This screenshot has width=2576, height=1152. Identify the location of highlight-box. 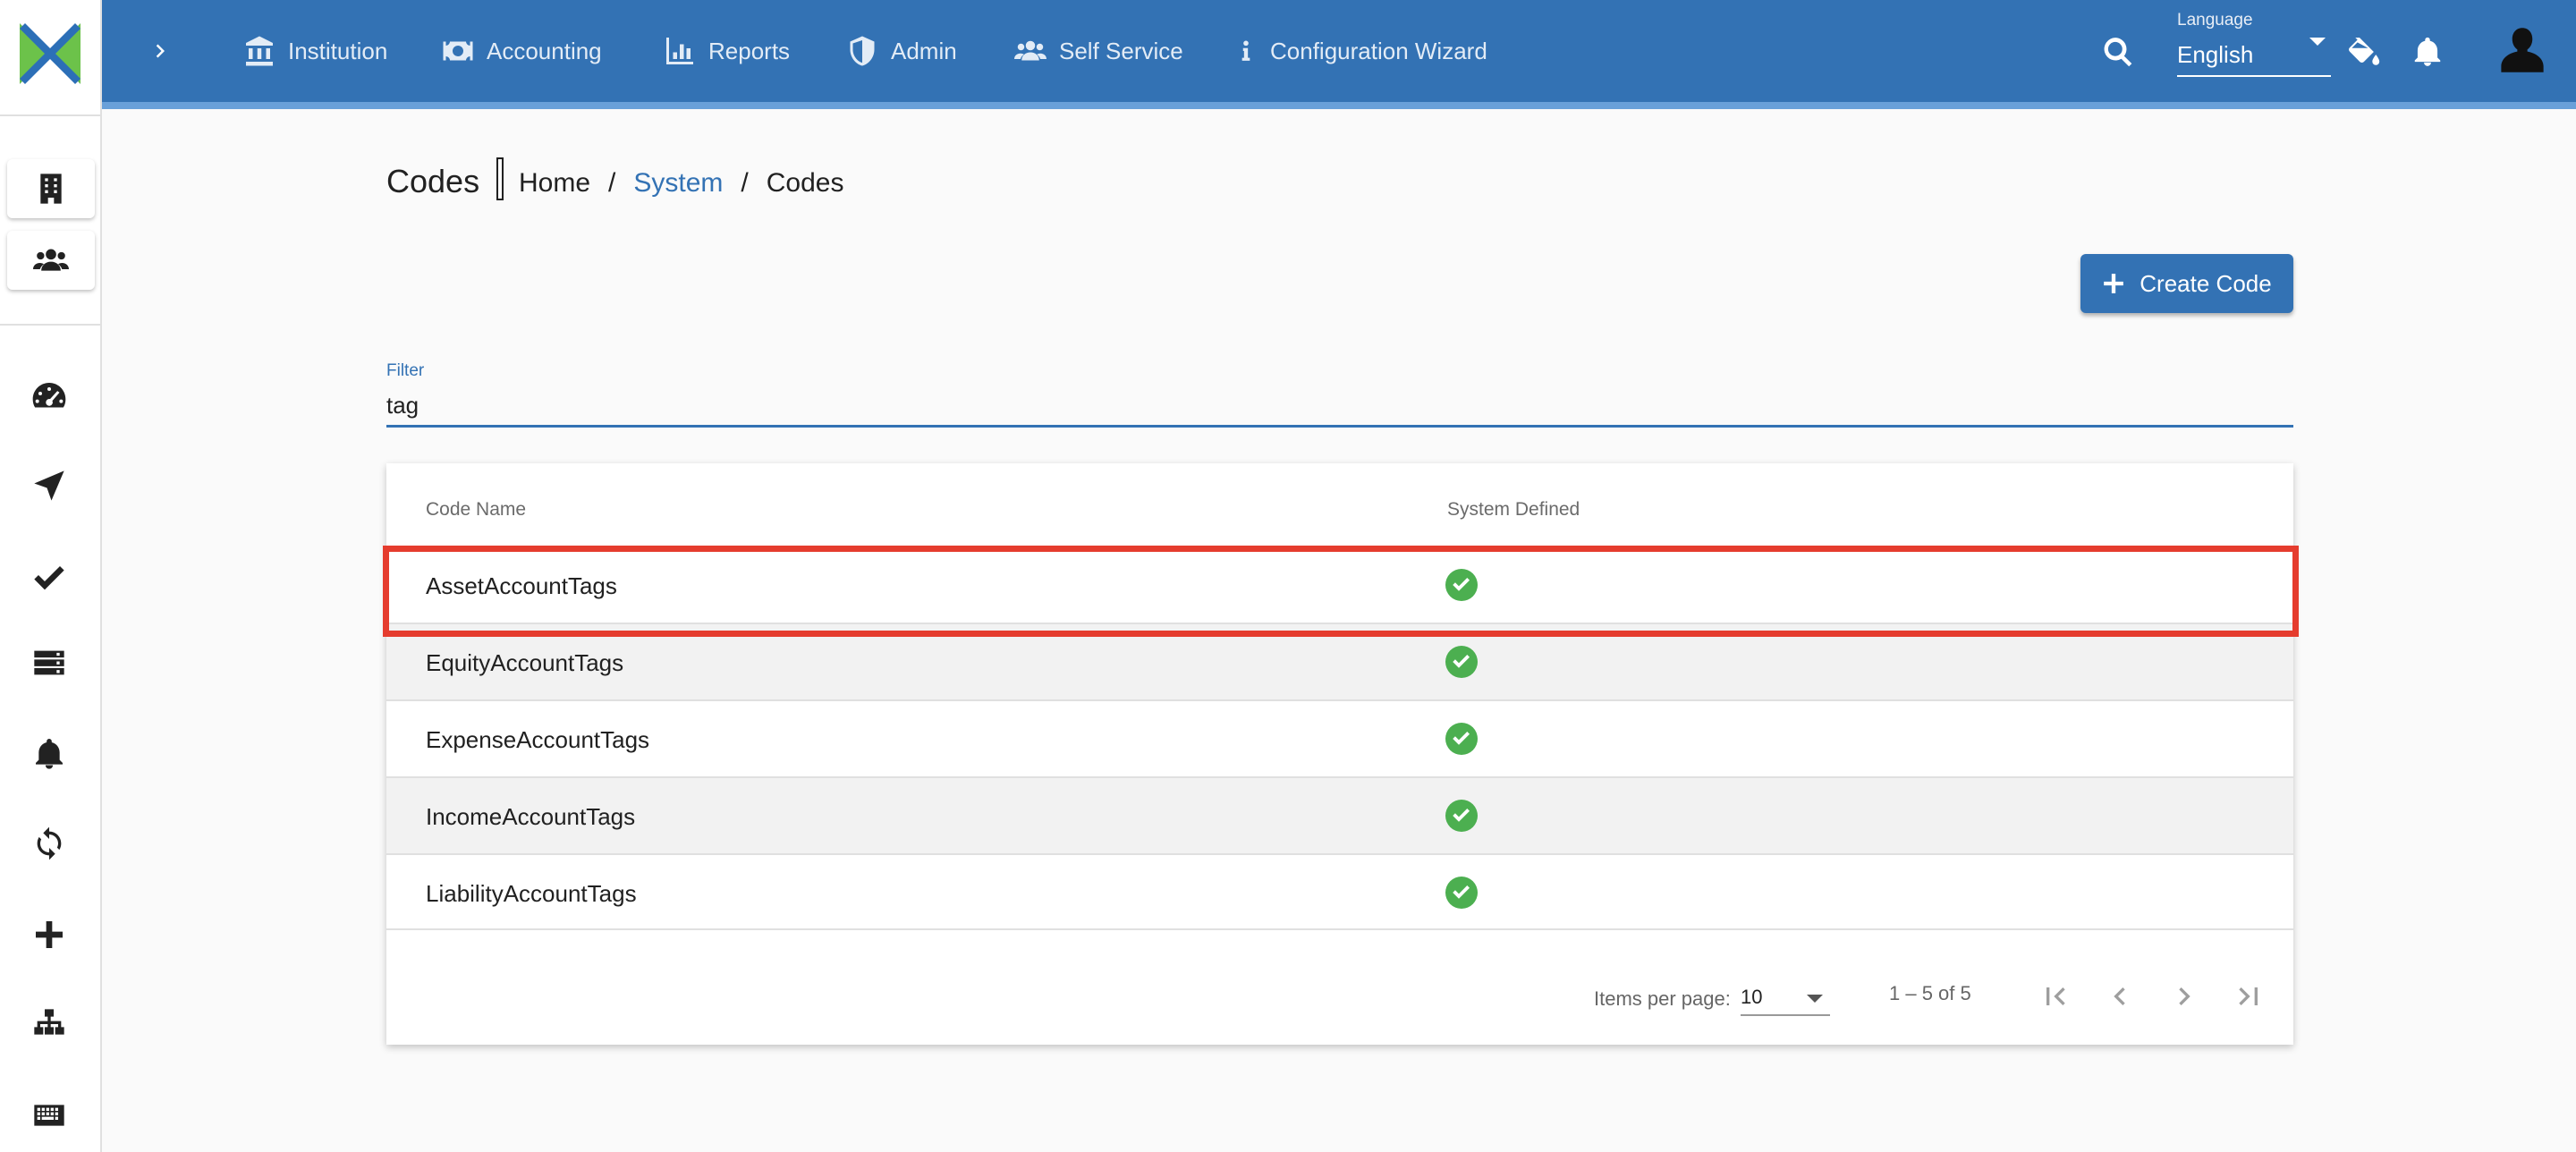
(1341, 591).